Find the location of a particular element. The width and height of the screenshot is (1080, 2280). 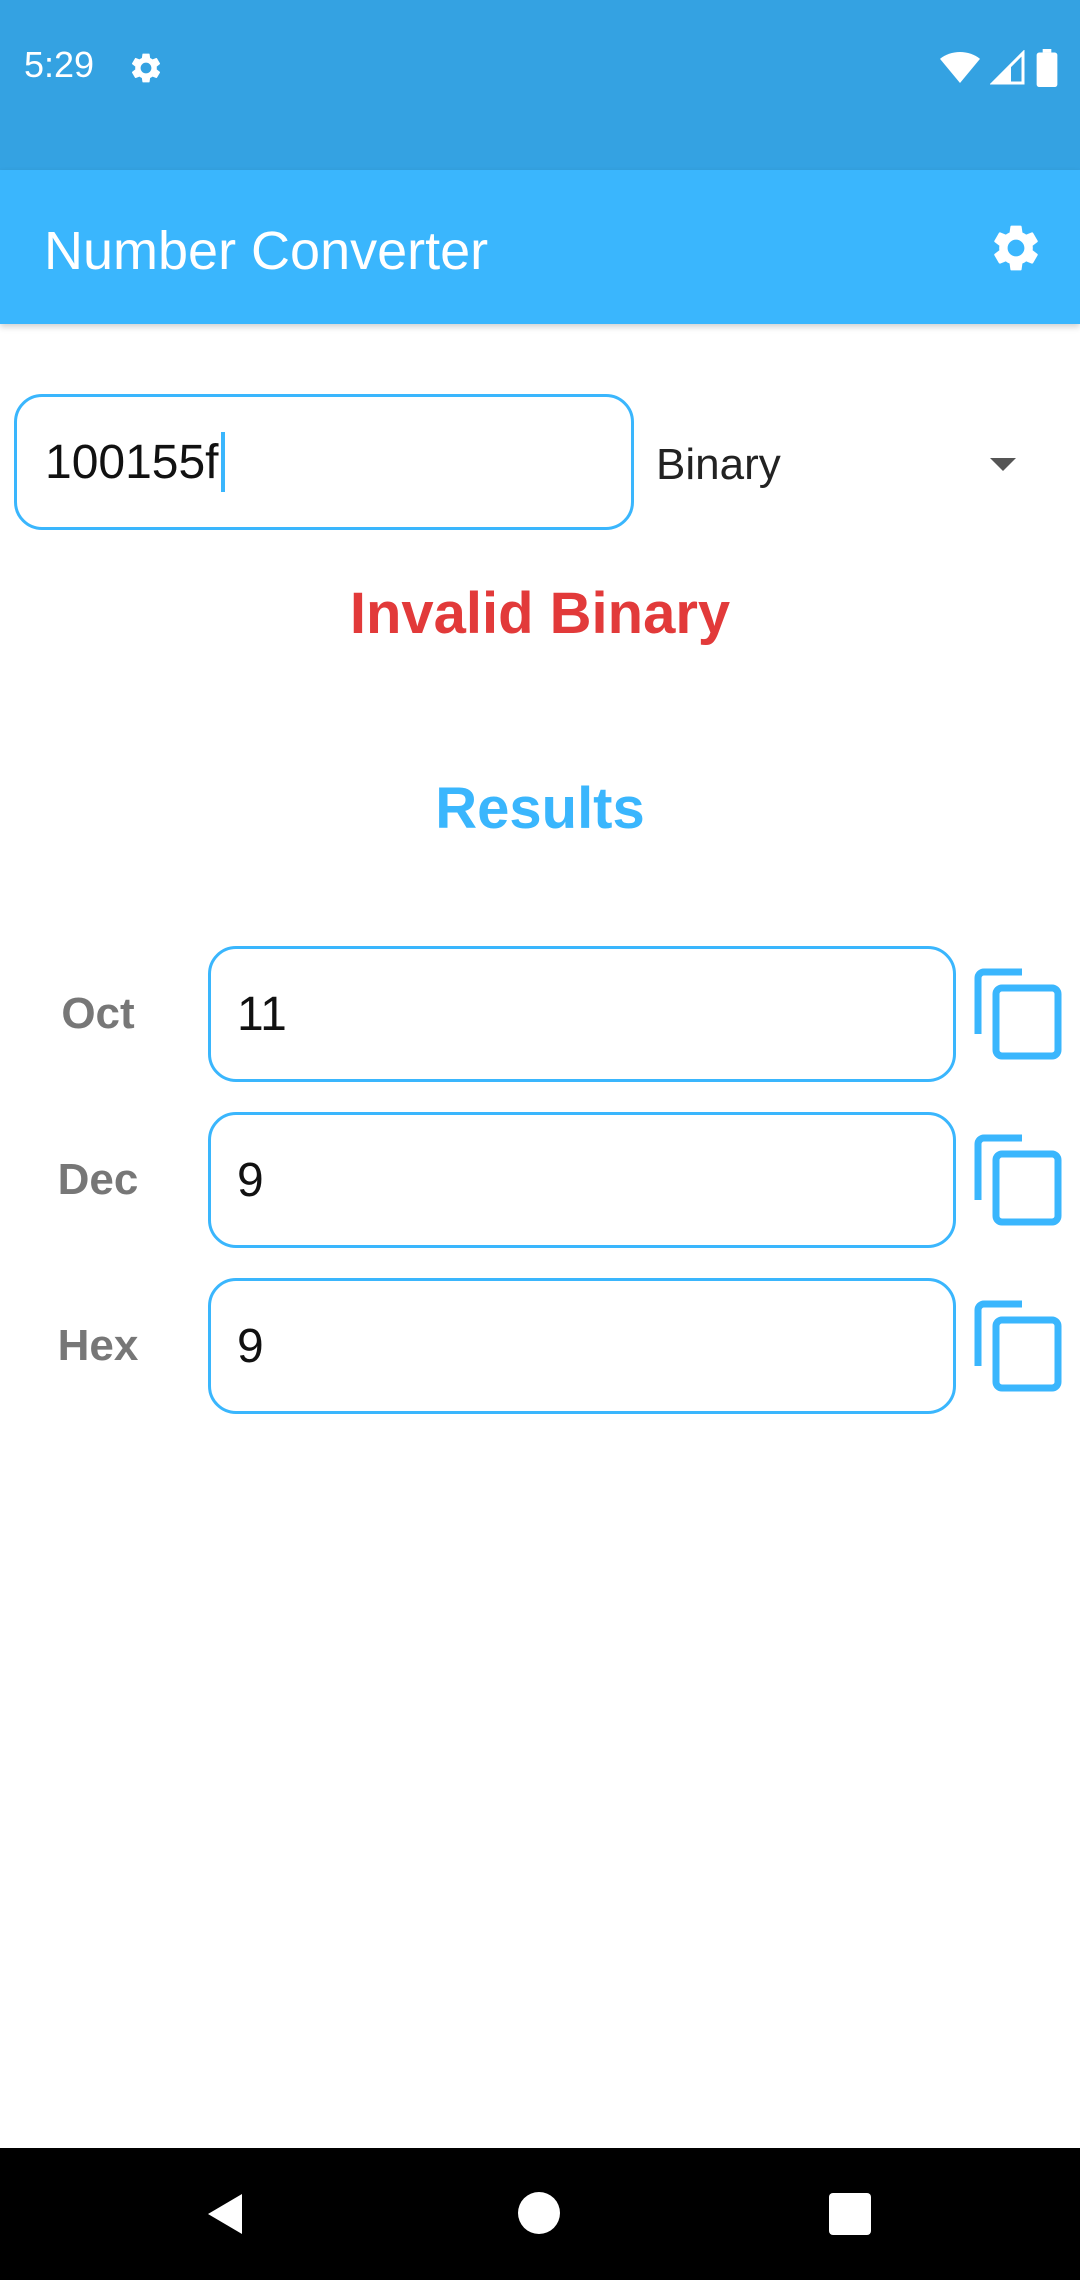

result-row-dec: Dec 9 is located at coordinates (540, 1180).